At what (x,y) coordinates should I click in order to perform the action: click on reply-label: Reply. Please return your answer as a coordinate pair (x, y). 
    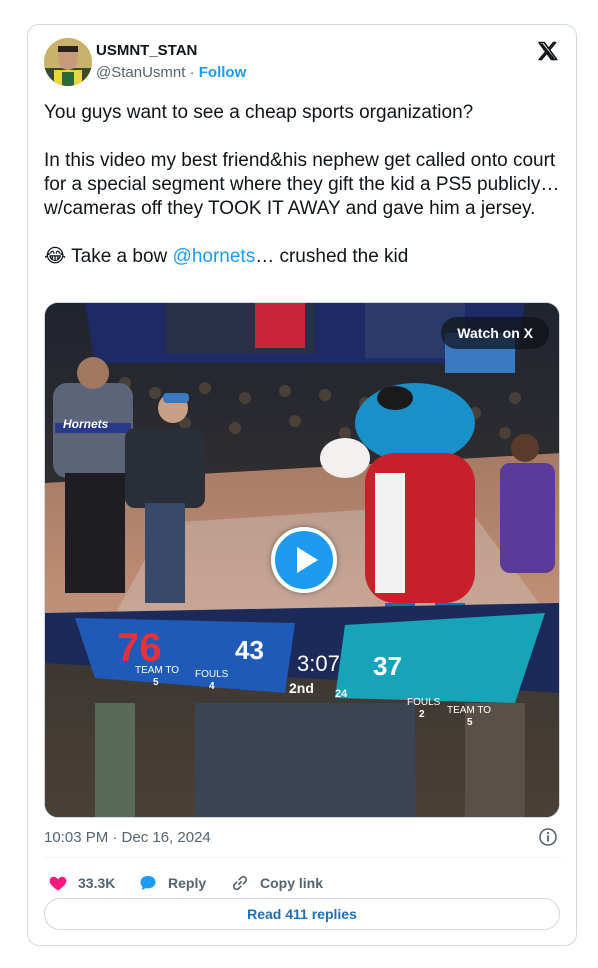
    Looking at the image, I should click on (187, 883).